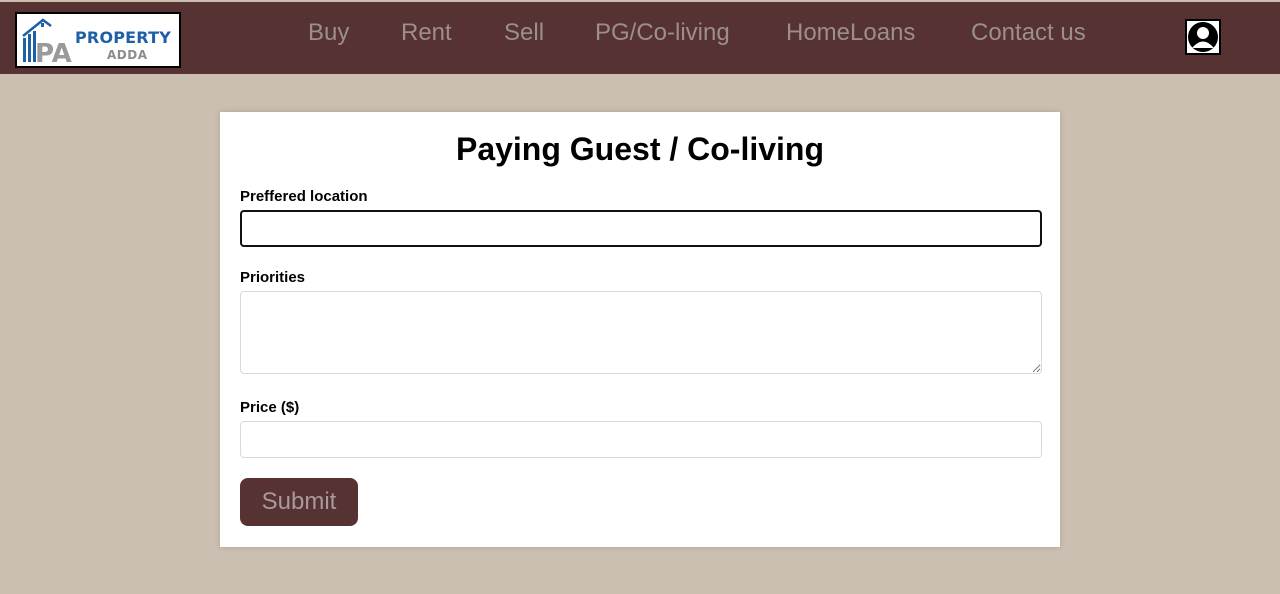  I want to click on property-adda-logo: PA PROPERTY ADDA, so click(98, 40).